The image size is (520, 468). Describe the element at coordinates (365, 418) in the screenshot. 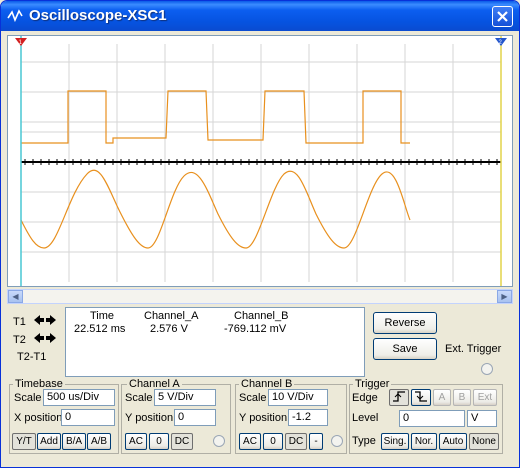

I see `trigger-level-label: Level` at that location.